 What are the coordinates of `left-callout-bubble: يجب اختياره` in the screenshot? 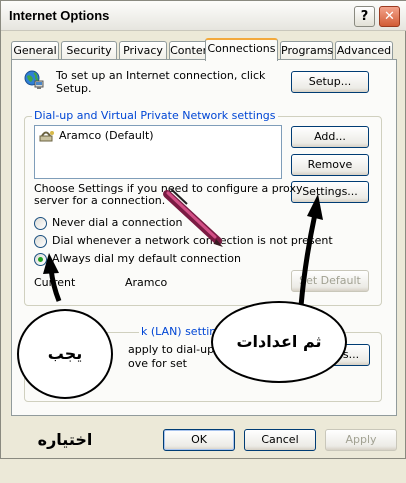 It's located at (65, 379).